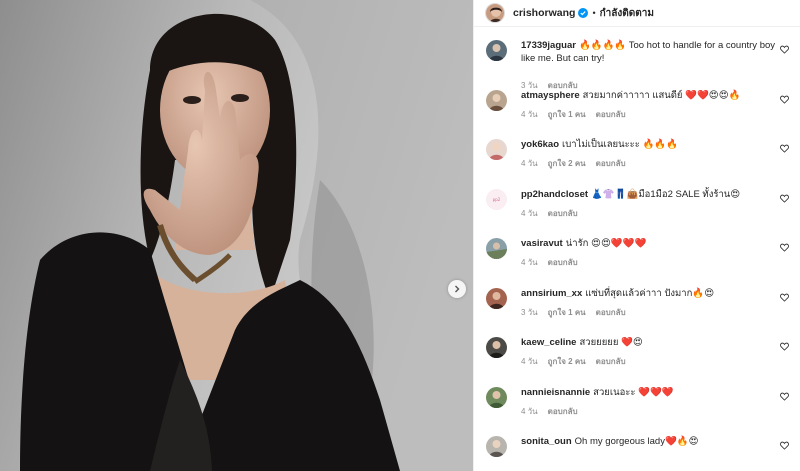 The image size is (800, 471). Describe the element at coordinates (548, 342) in the screenshot. I see `comment-username: kaew_celine` at that location.